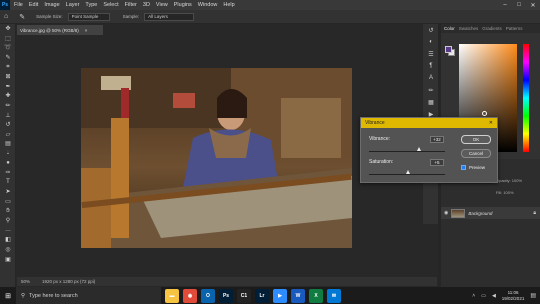 The height and width of the screenshot is (304, 540). Describe the element at coordinates (208, 5) in the screenshot. I see `menu-window: Window` at that location.